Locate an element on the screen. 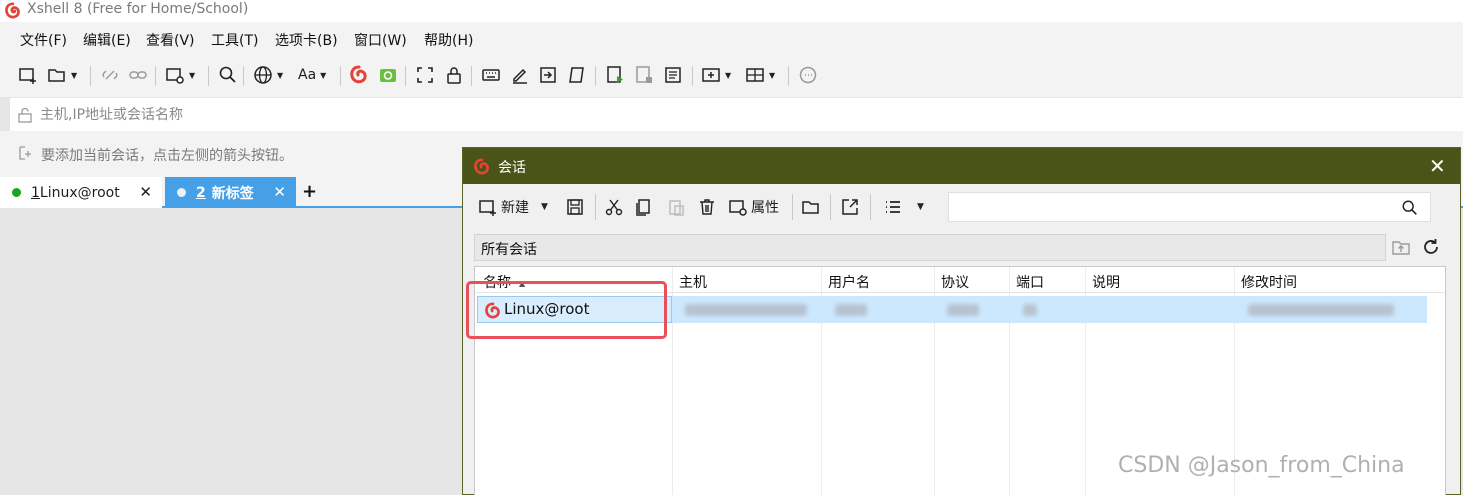 The height and width of the screenshot is (495, 1463). xftp-icon is located at coordinates (388, 75).